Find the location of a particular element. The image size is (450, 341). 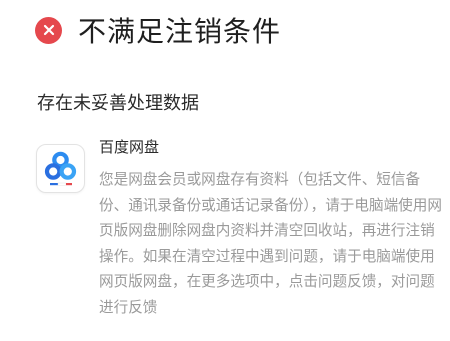

close-icon is located at coordinates (48, 30).